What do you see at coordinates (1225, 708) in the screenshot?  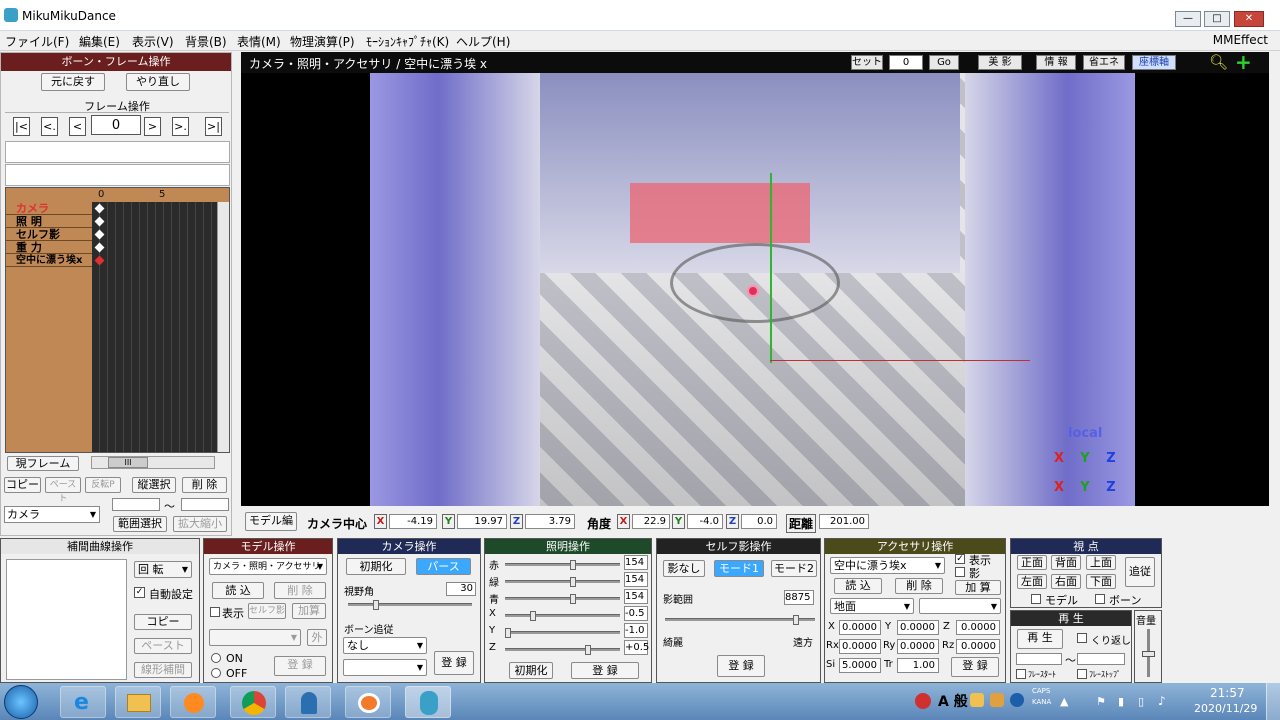 I see `clock-date: 2020/11/29` at bounding box center [1225, 708].